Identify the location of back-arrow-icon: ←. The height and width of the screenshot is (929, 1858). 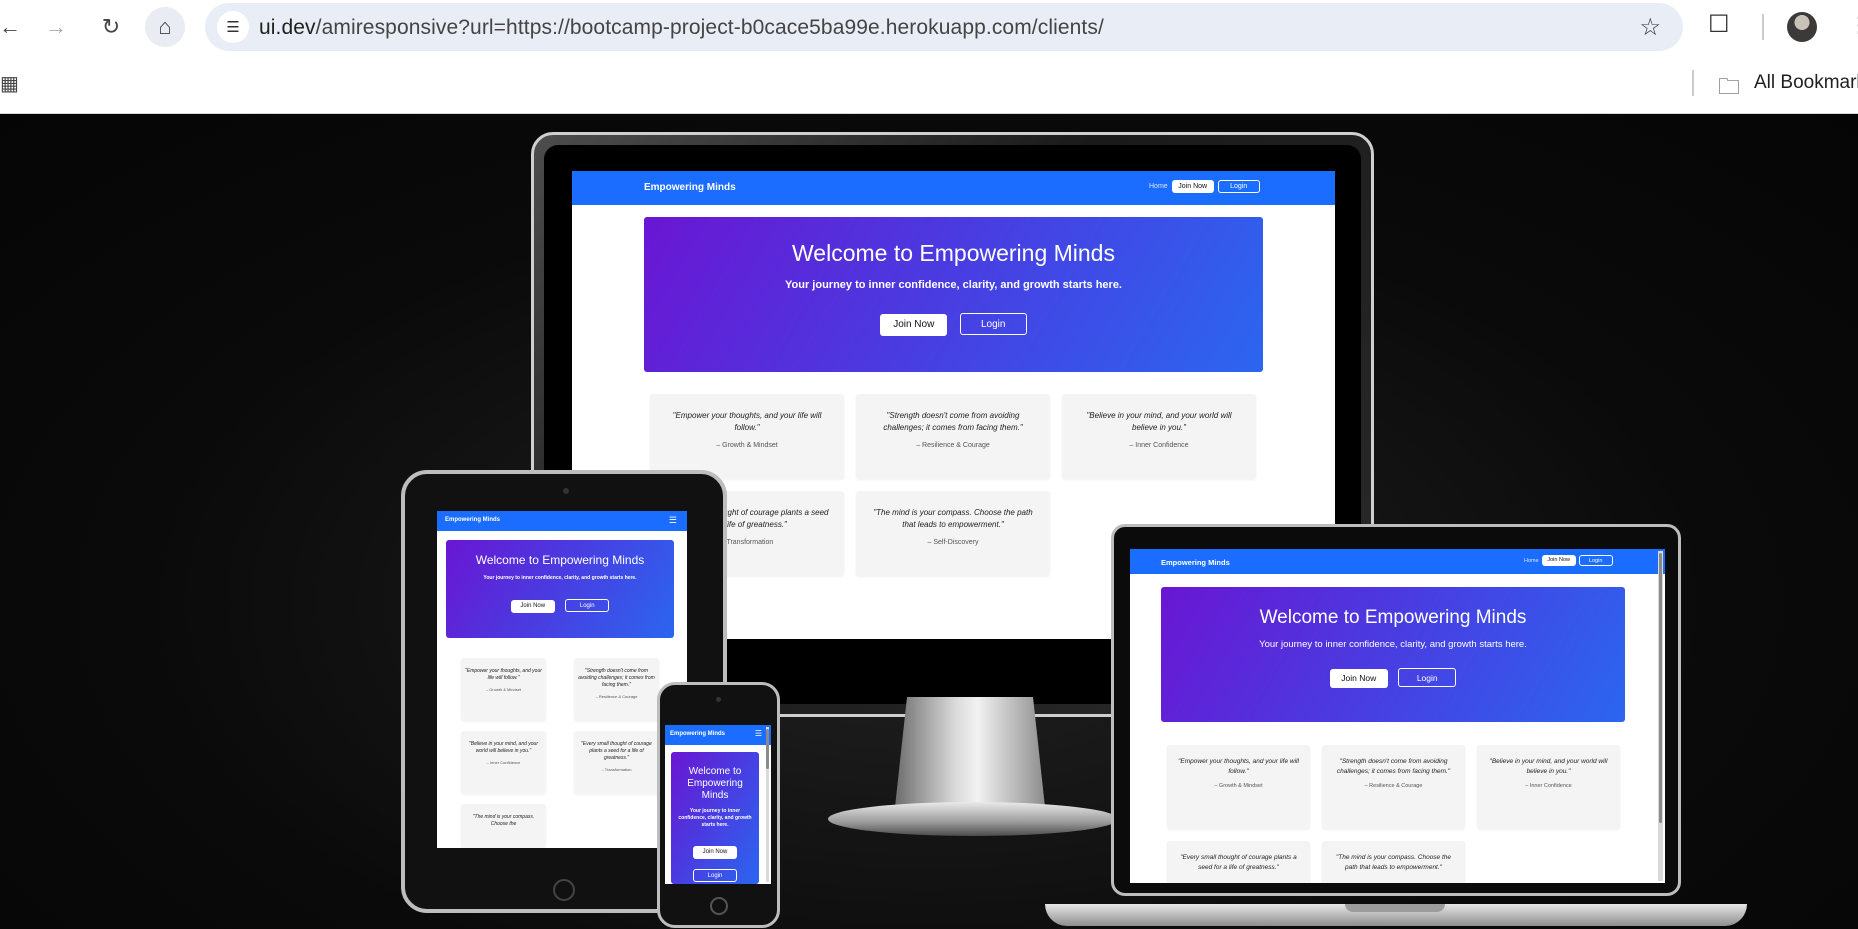
(15, 27).